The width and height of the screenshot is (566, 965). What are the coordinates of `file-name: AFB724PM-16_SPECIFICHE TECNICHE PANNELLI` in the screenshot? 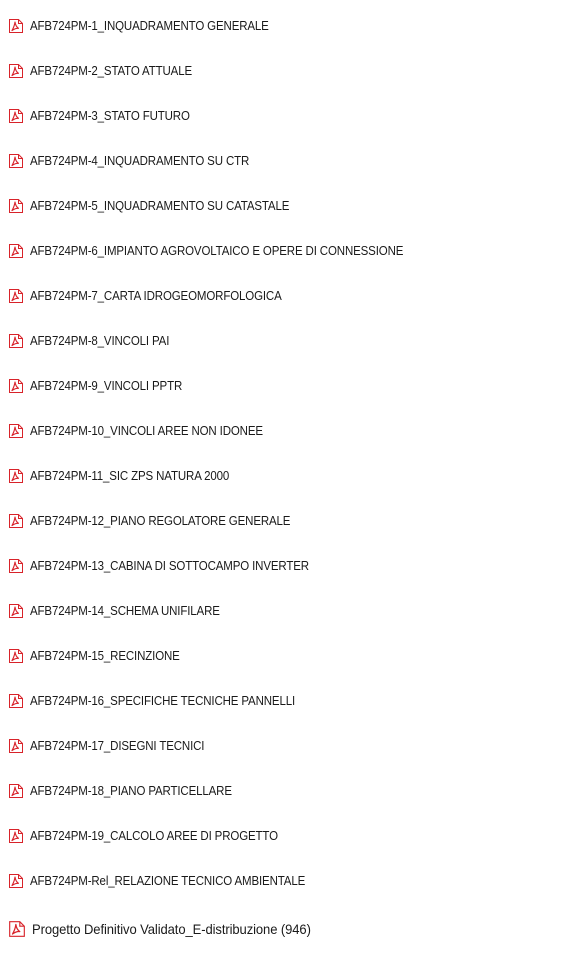 It's located at (163, 701).